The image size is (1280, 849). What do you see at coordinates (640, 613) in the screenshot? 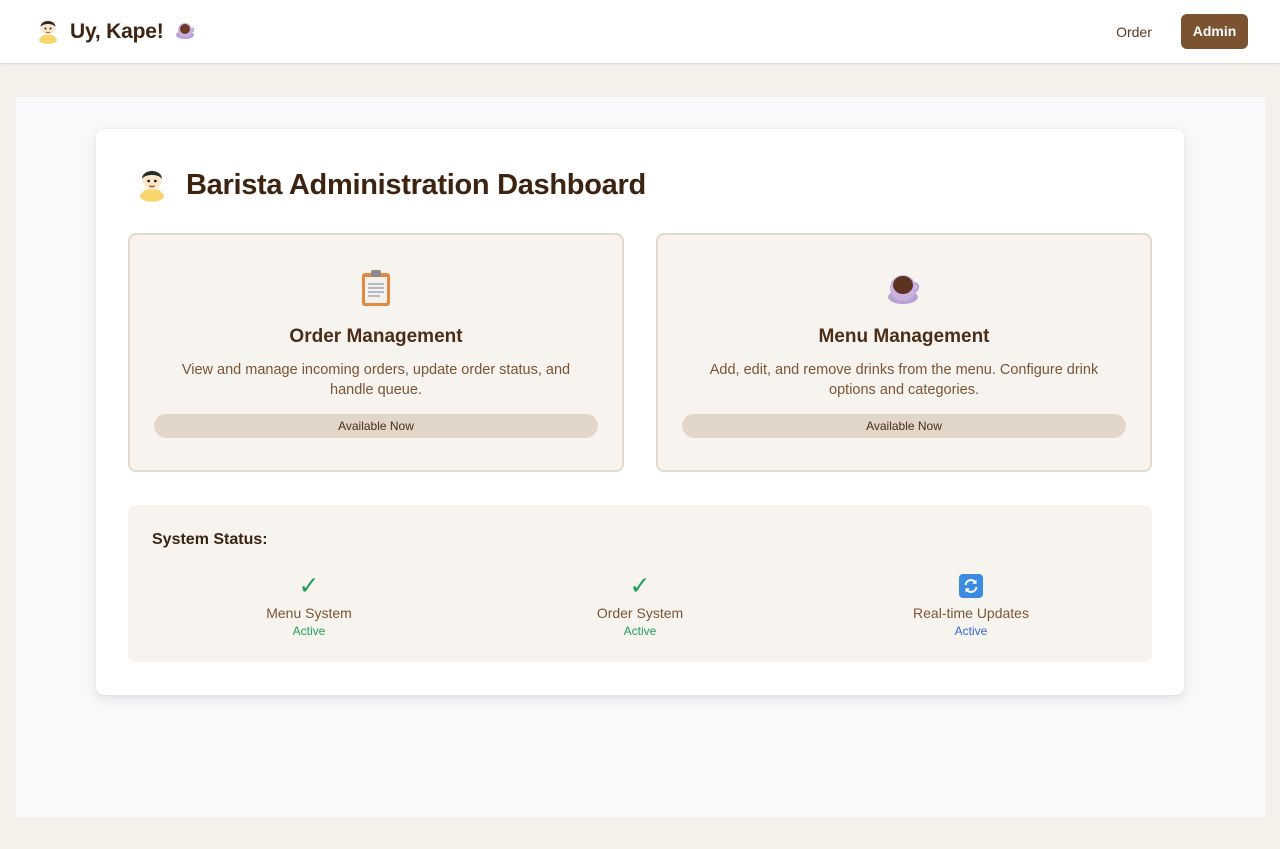
I see `status-label: Order System` at bounding box center [640, 613].